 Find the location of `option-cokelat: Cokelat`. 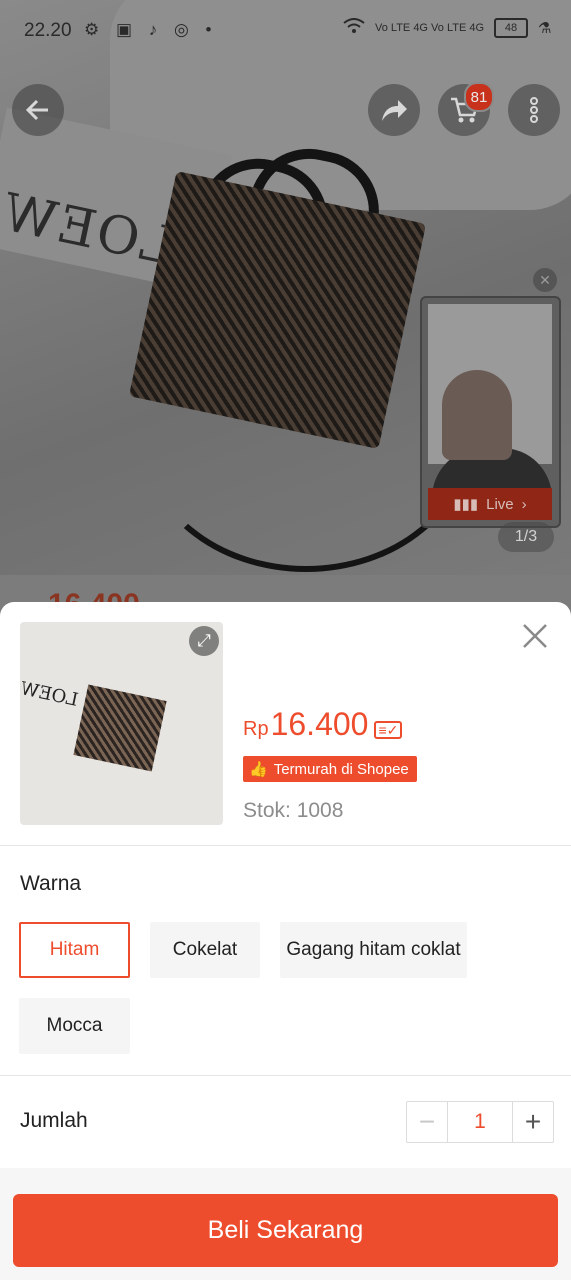

option-cokelat: Cokelat is located at coordinates (205, 950).